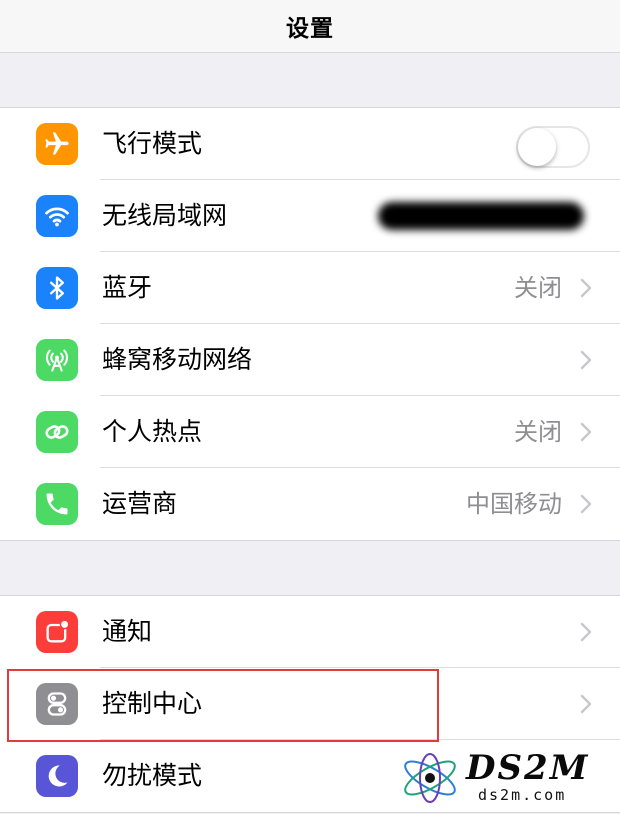 The image size is (620, 814). What do you see at coordinates (310, 29) in the screenshot?
I see `page-title: 设置` at bounding box center [310, 29].